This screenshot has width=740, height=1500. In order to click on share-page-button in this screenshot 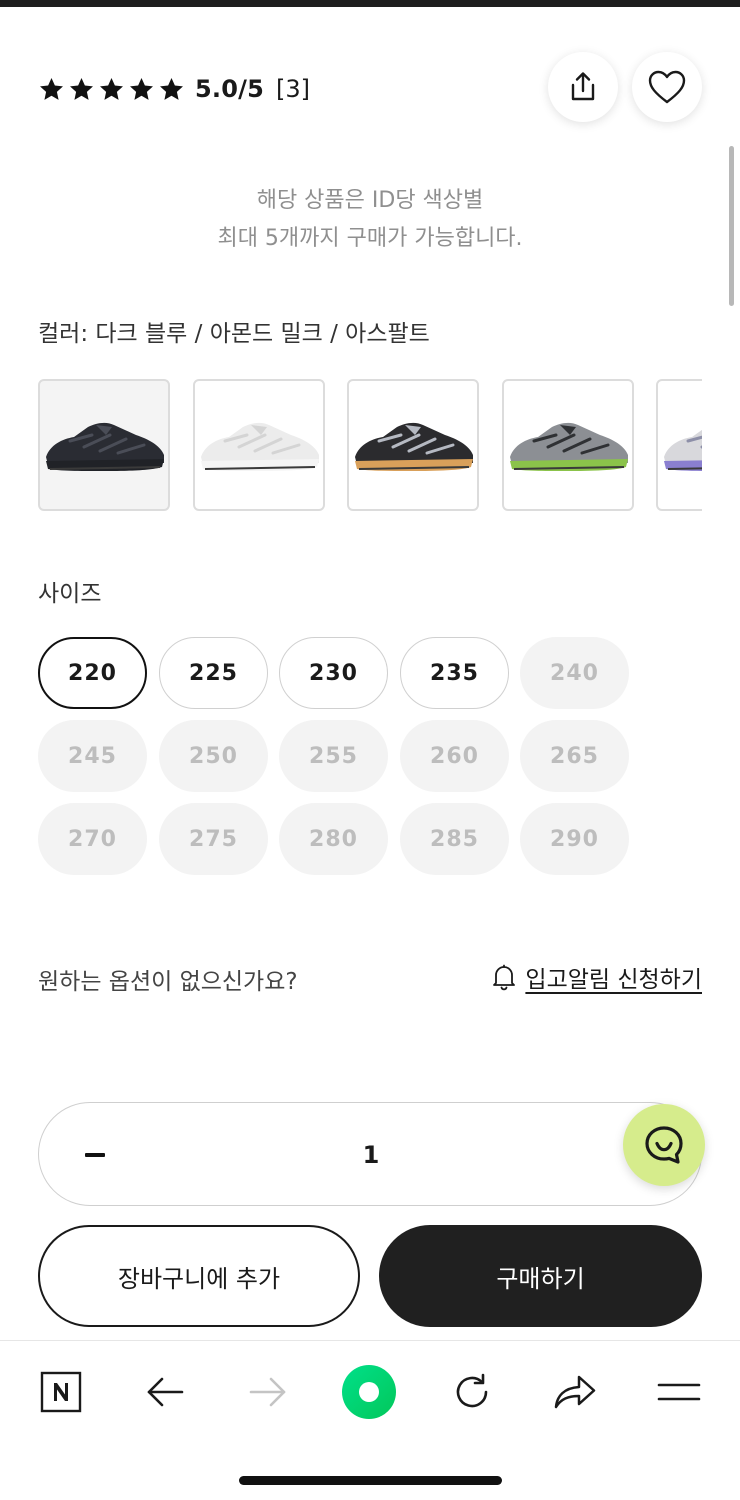, I will do `click(575, 1392)`.